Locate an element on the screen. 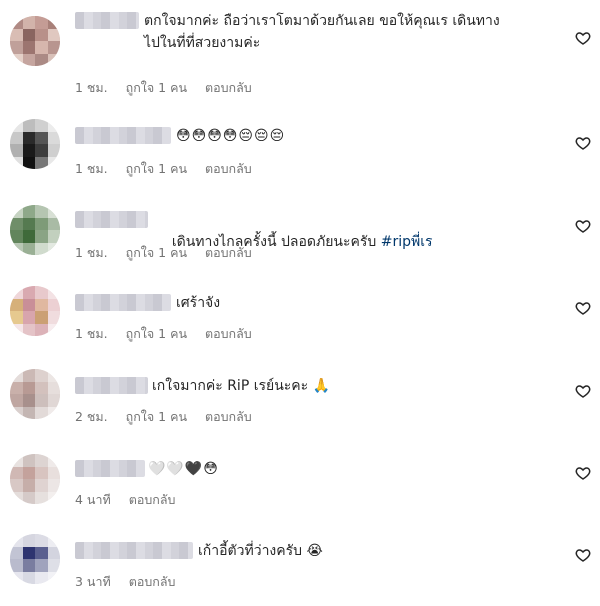  comment-text: เก้าอี้ตัวที่ว่างครับ 😭 is located at coordinates (260, 551).